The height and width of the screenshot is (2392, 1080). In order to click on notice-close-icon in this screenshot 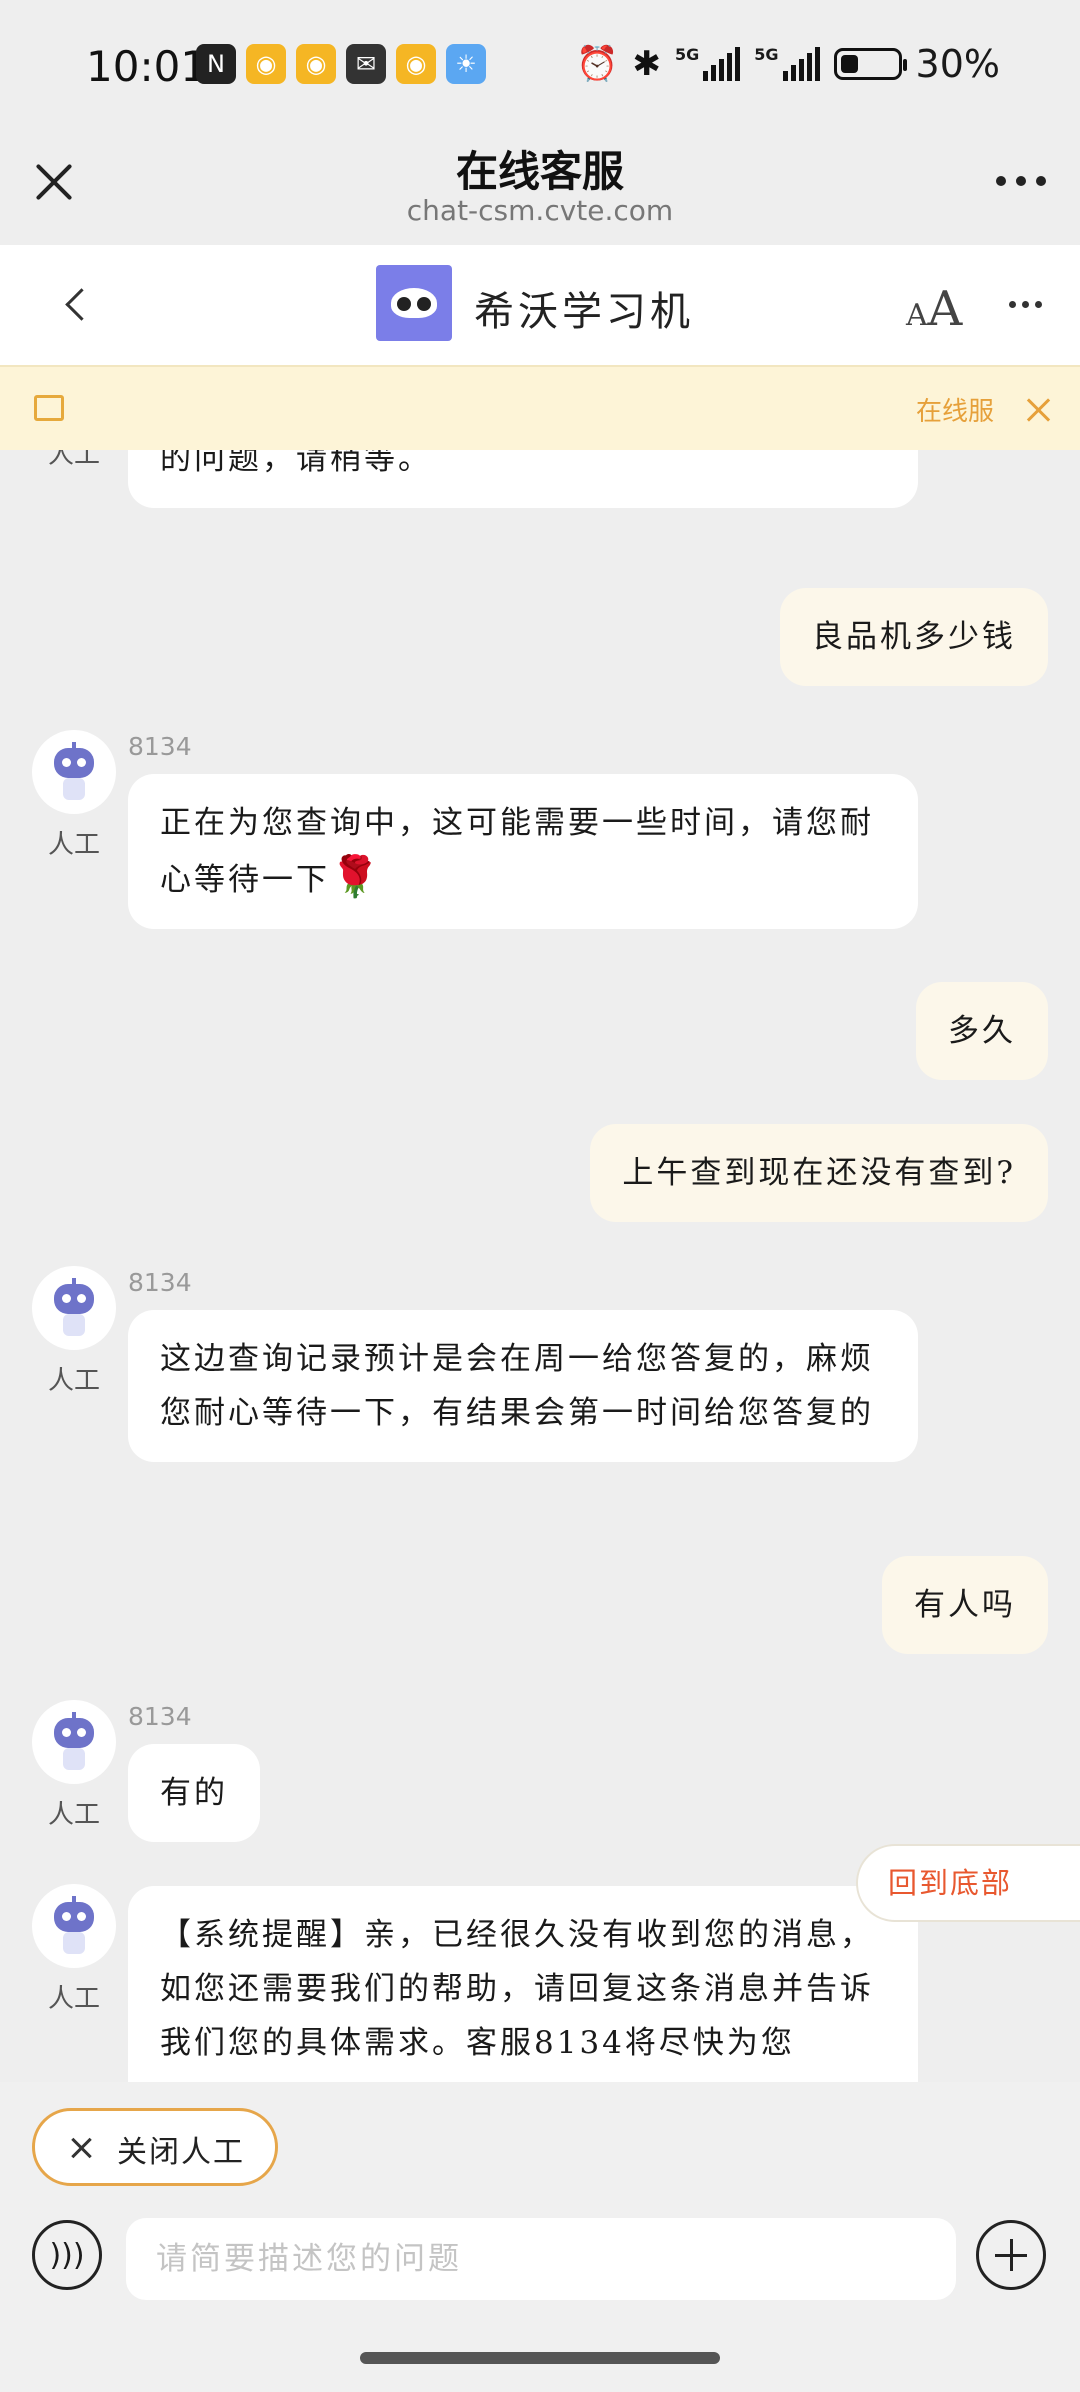, I will do `click(1039, 410)`.